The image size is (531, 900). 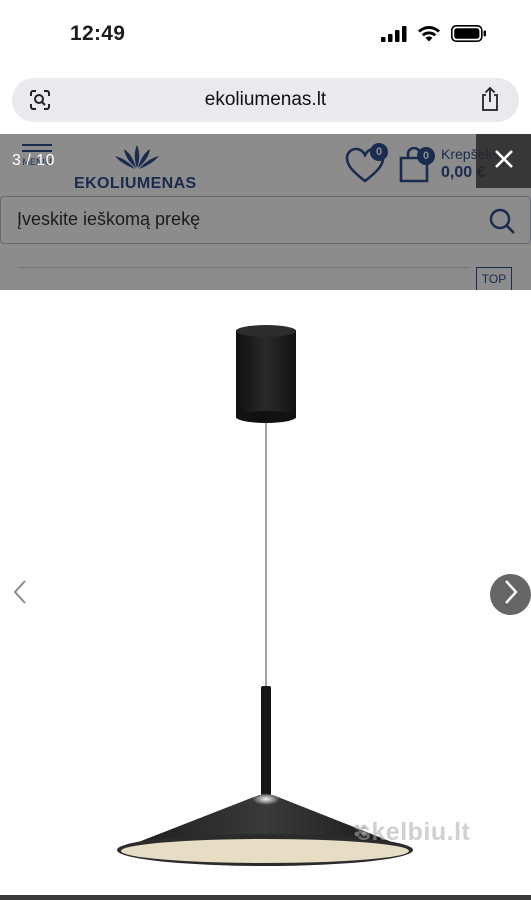 I want to click on chevron-left-icon, so click(x=20, y=594).